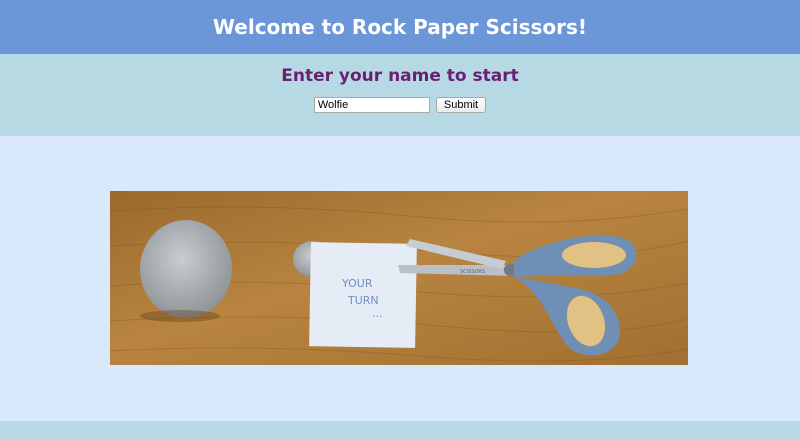 The image size is (800, 440). I want to click on title-banner: Welcome to Rock Paper Scissors!, so click(400, 27).